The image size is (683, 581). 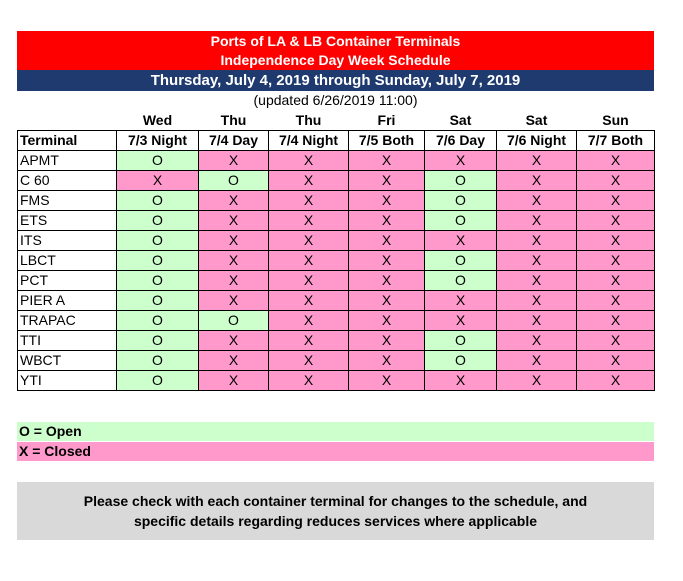 What do you see at coordinates (233, 140) in the screenshot?
I see `column-header: 7/4 Day` at bounding box center [233, 140].